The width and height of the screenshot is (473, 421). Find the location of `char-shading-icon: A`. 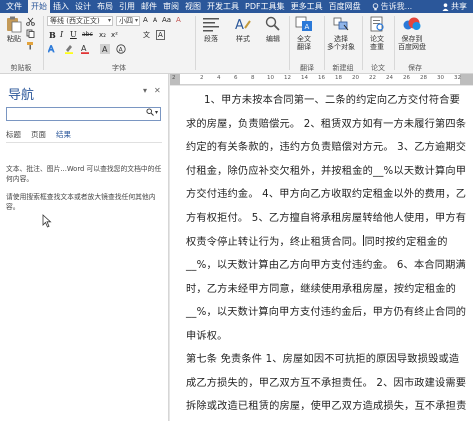

char-shading-icon: A is located at coordinates (105, 49).